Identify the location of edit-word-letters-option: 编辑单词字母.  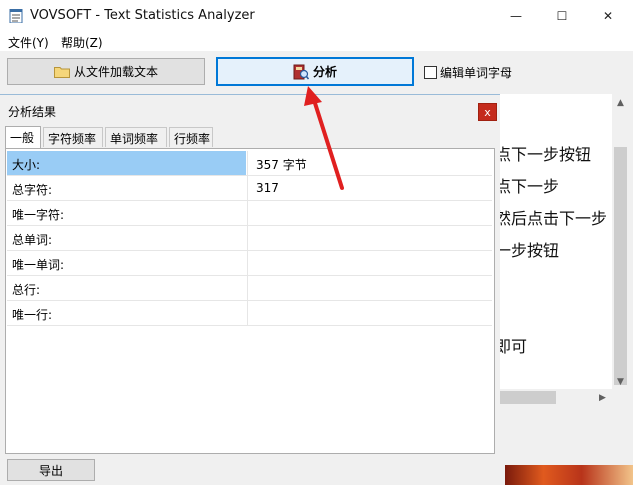
(468, 72).